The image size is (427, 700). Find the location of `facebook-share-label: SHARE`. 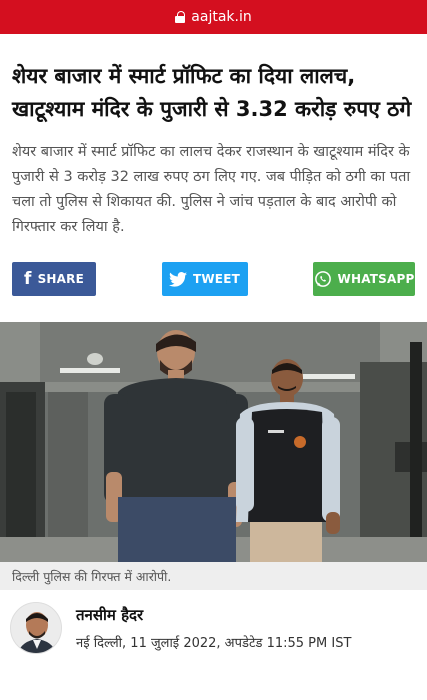

facebook-share-label: SHARE is located at coordinates (61, 279).